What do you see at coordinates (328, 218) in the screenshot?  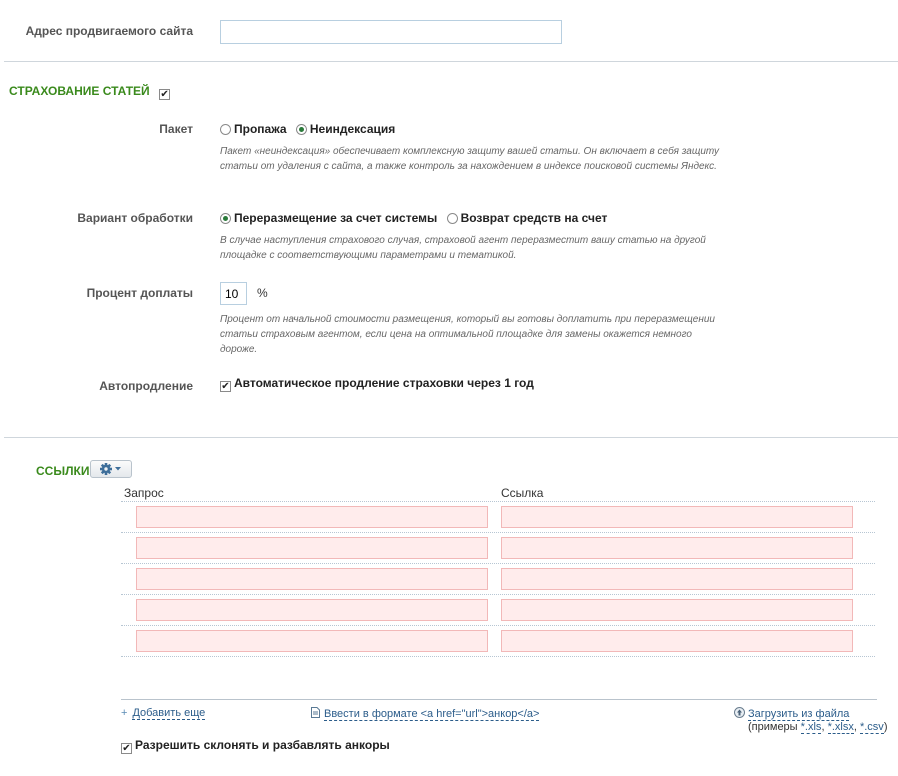 I see `processing-option-replace: Переразмещение за счет системы` at bounding box center [328, 218].